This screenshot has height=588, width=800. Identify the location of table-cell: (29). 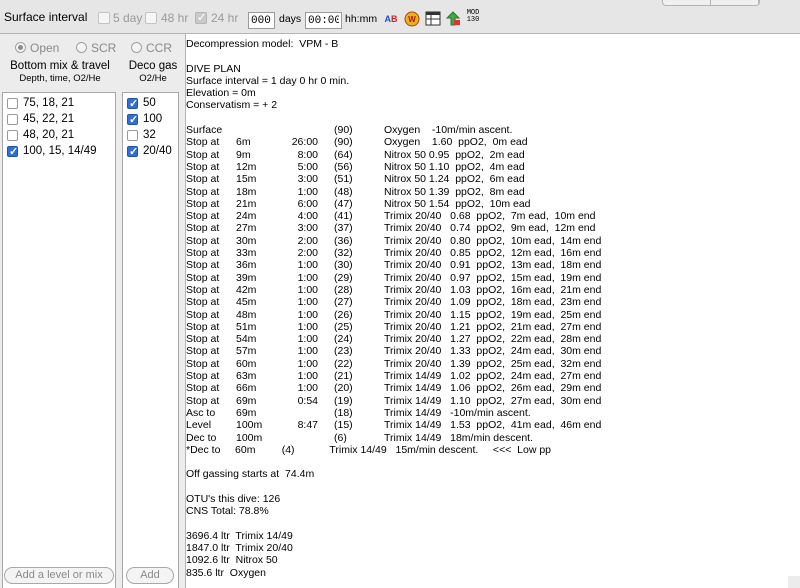
(343, 277).